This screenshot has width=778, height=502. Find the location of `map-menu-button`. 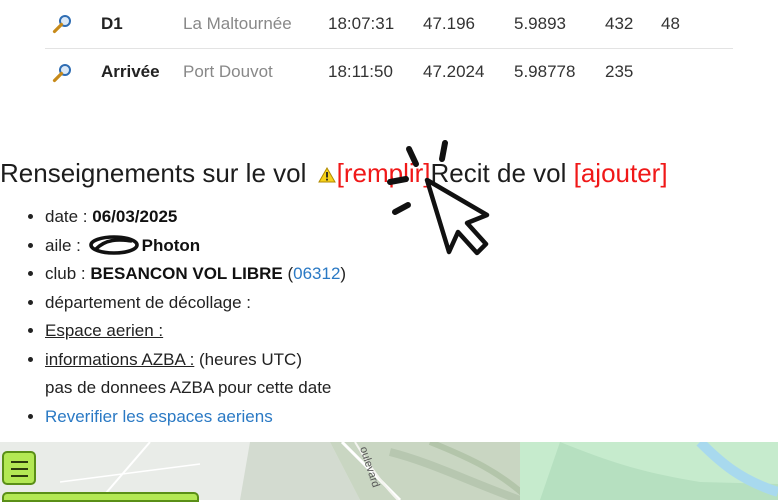

map-menu-button is located at coordinates (19, 468).